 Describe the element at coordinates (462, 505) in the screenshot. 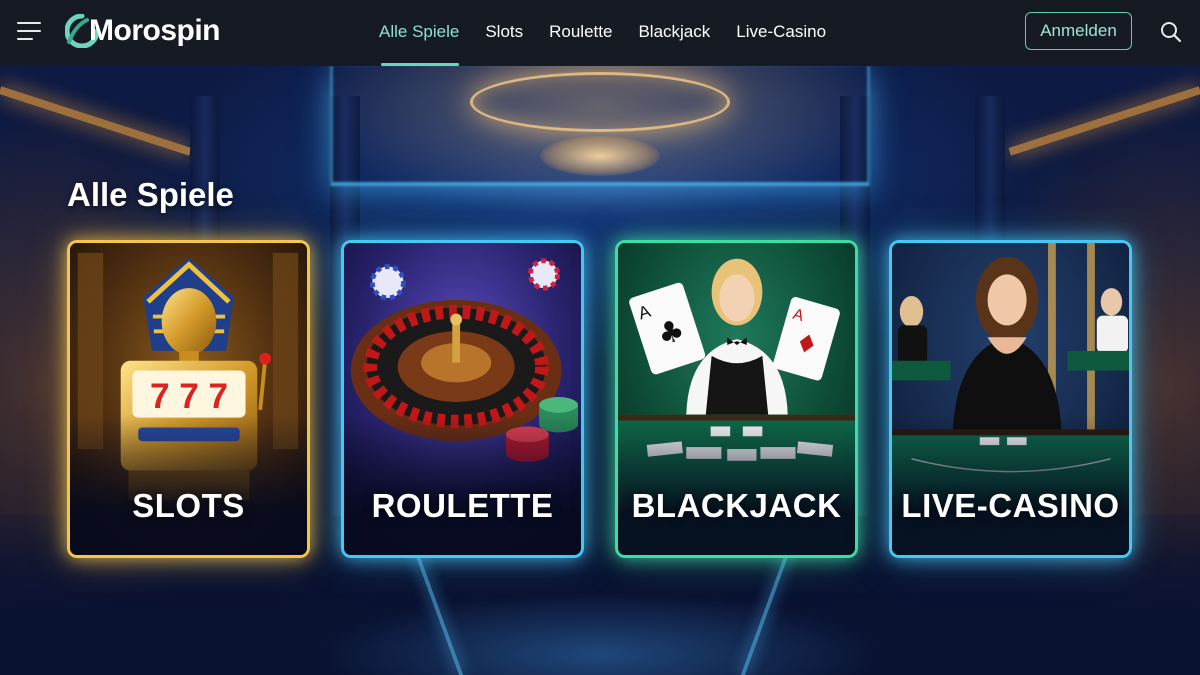

I see `card-label: ROULETTE` at that location.